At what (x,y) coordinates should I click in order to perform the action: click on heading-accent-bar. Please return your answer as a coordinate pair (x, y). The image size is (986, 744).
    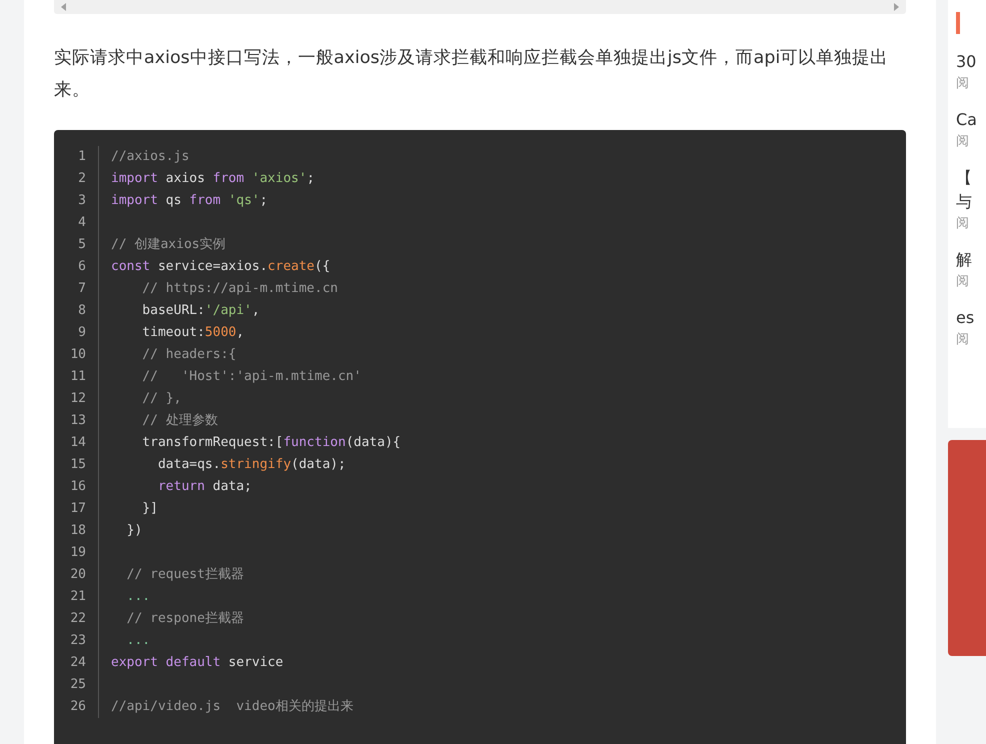
    Looking at the image, I should click on (958, 23).